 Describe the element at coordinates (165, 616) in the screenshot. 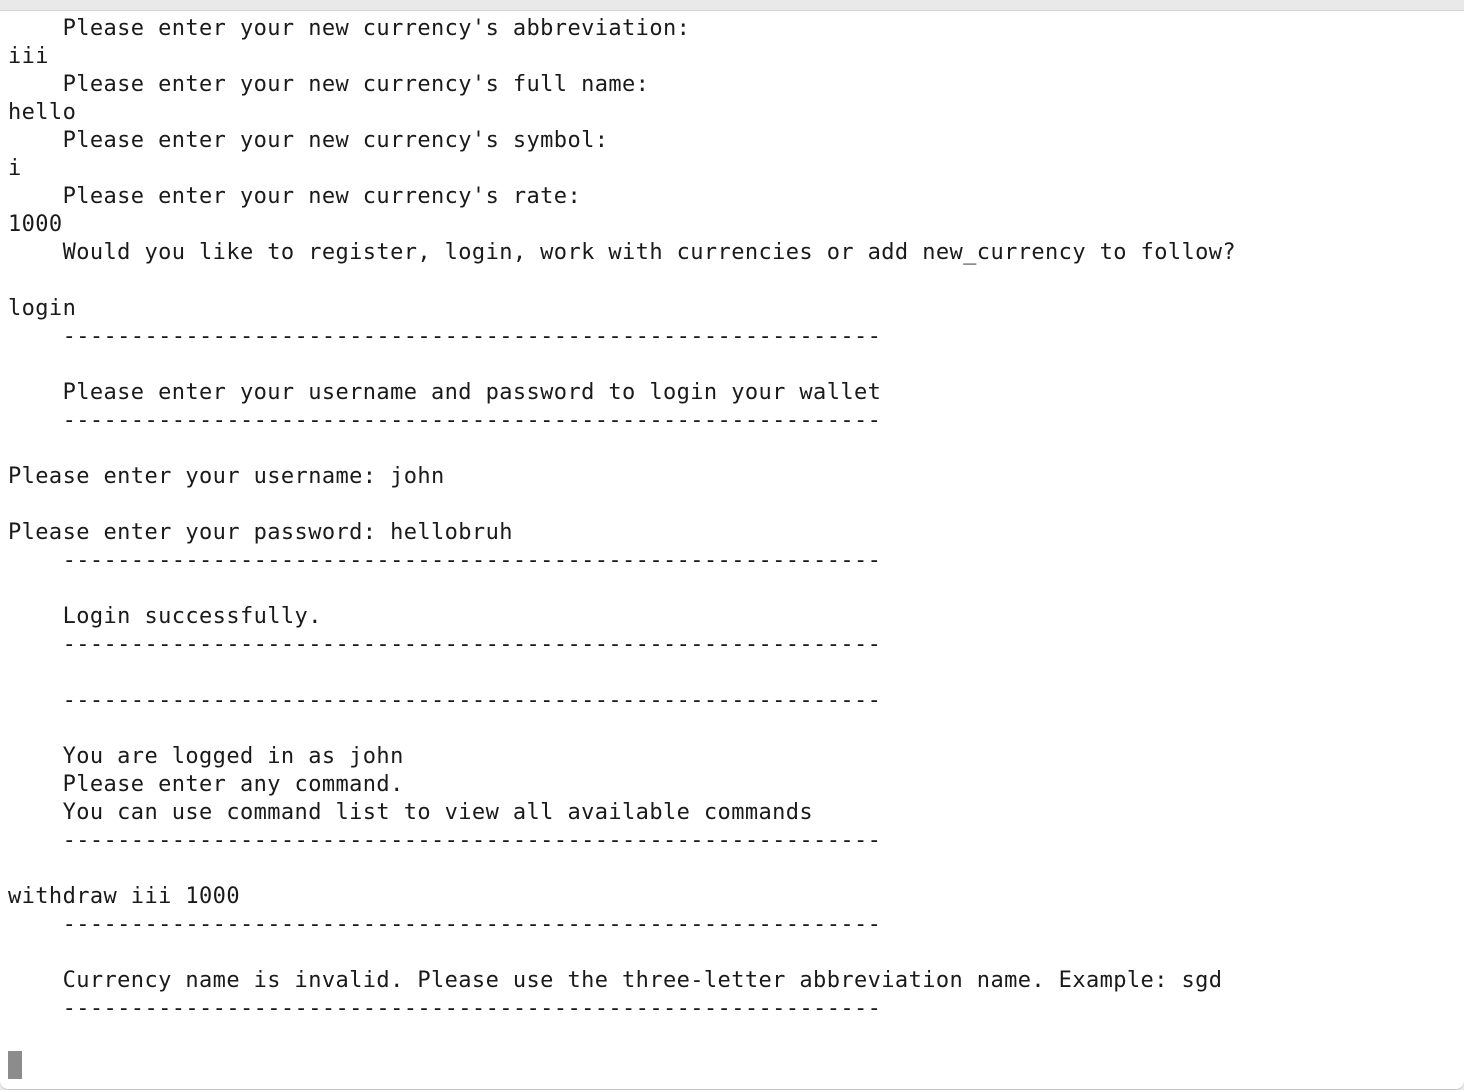

I see `terminal-line: Login successfully.` at that location.